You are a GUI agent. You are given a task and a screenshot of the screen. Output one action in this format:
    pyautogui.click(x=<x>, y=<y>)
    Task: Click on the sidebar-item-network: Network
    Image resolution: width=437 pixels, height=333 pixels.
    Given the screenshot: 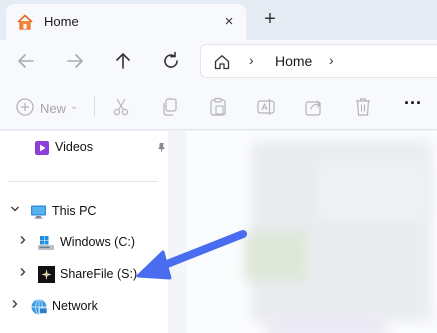 What is the action you would take?
    pyautogui.click(x=84, y=307)
    